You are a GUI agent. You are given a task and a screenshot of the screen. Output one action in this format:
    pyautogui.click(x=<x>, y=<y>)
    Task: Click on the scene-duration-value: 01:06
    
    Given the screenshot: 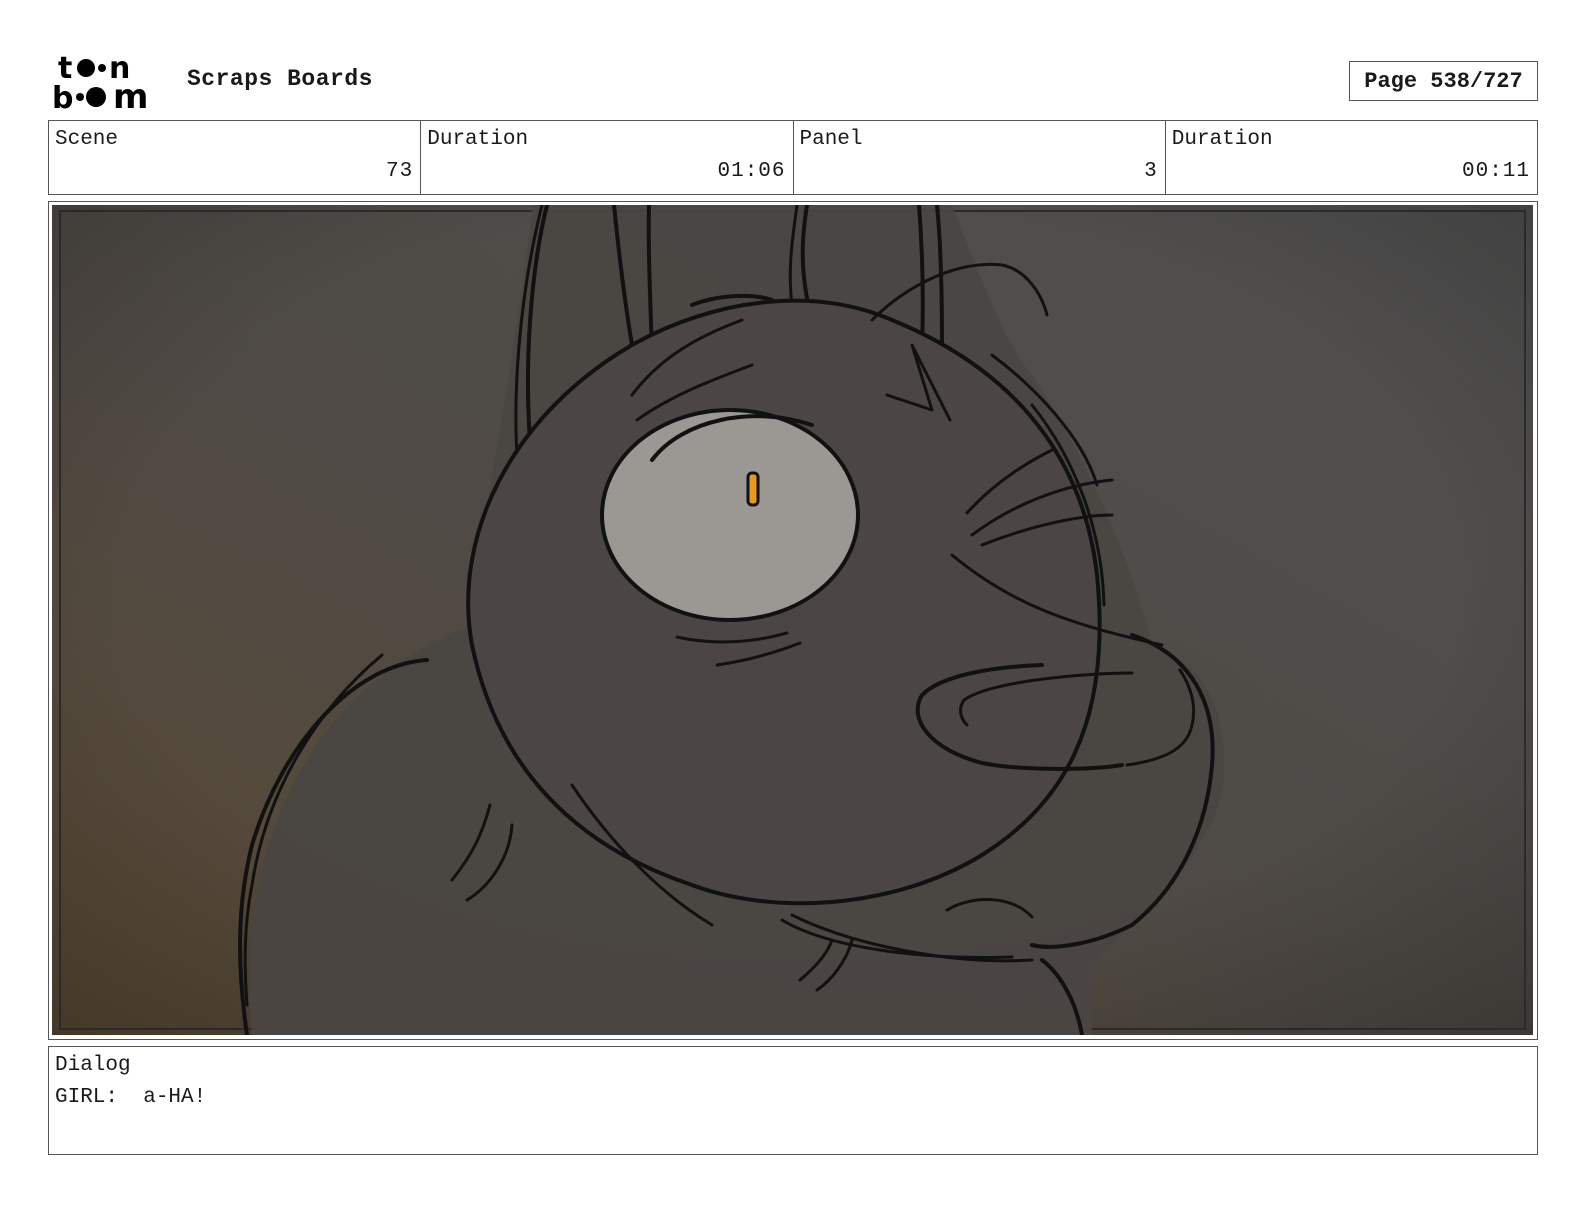 What is the action you would take?
    pyautogui.click(x=751, y=171)
    